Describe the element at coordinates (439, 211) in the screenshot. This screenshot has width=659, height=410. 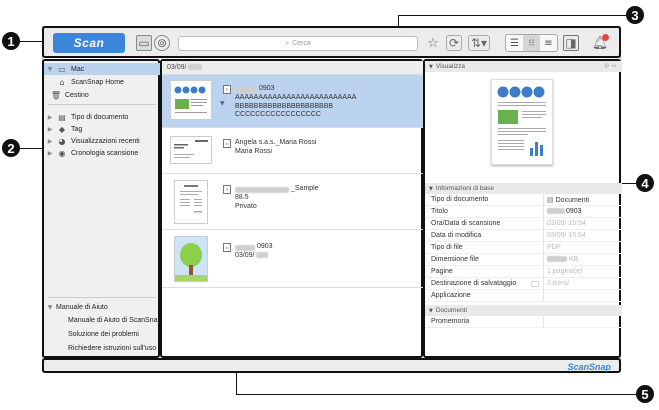
I see `info-label: Titolo` at that location.